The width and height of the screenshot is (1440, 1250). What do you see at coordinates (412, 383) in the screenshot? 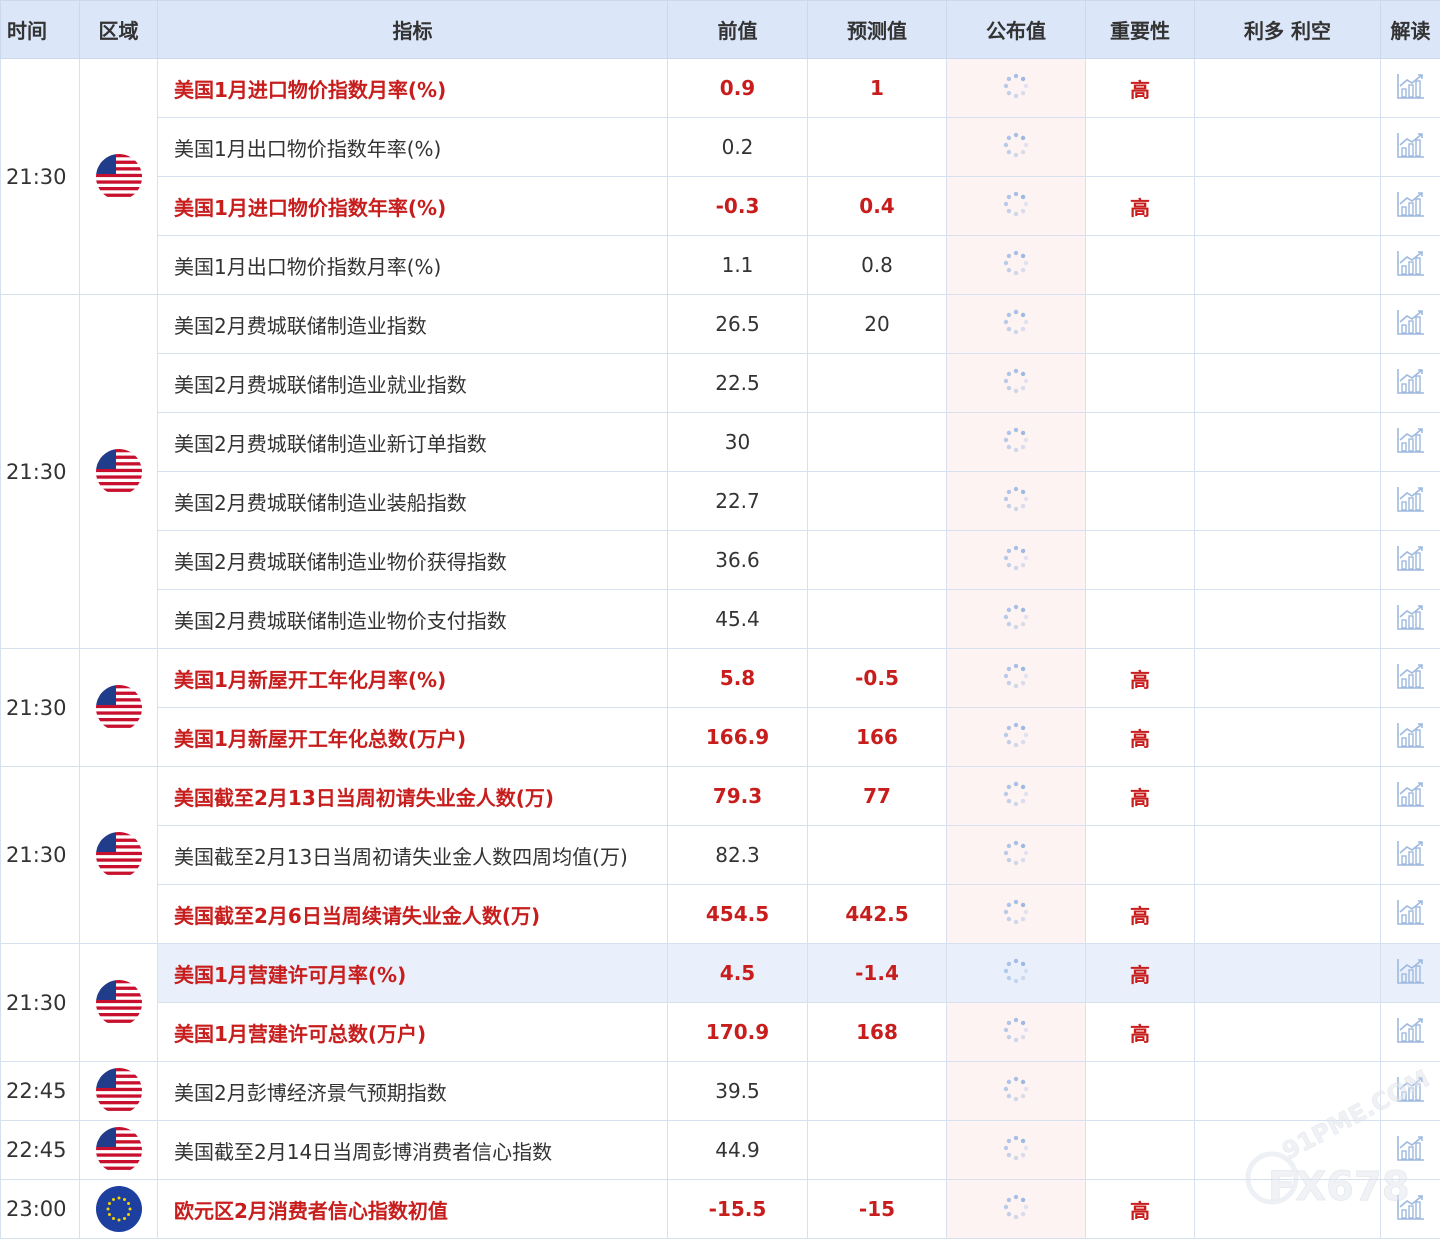
I see `indicator-name: 美国2月费城联储制造业就业指数` at bounding box center [412, 383].